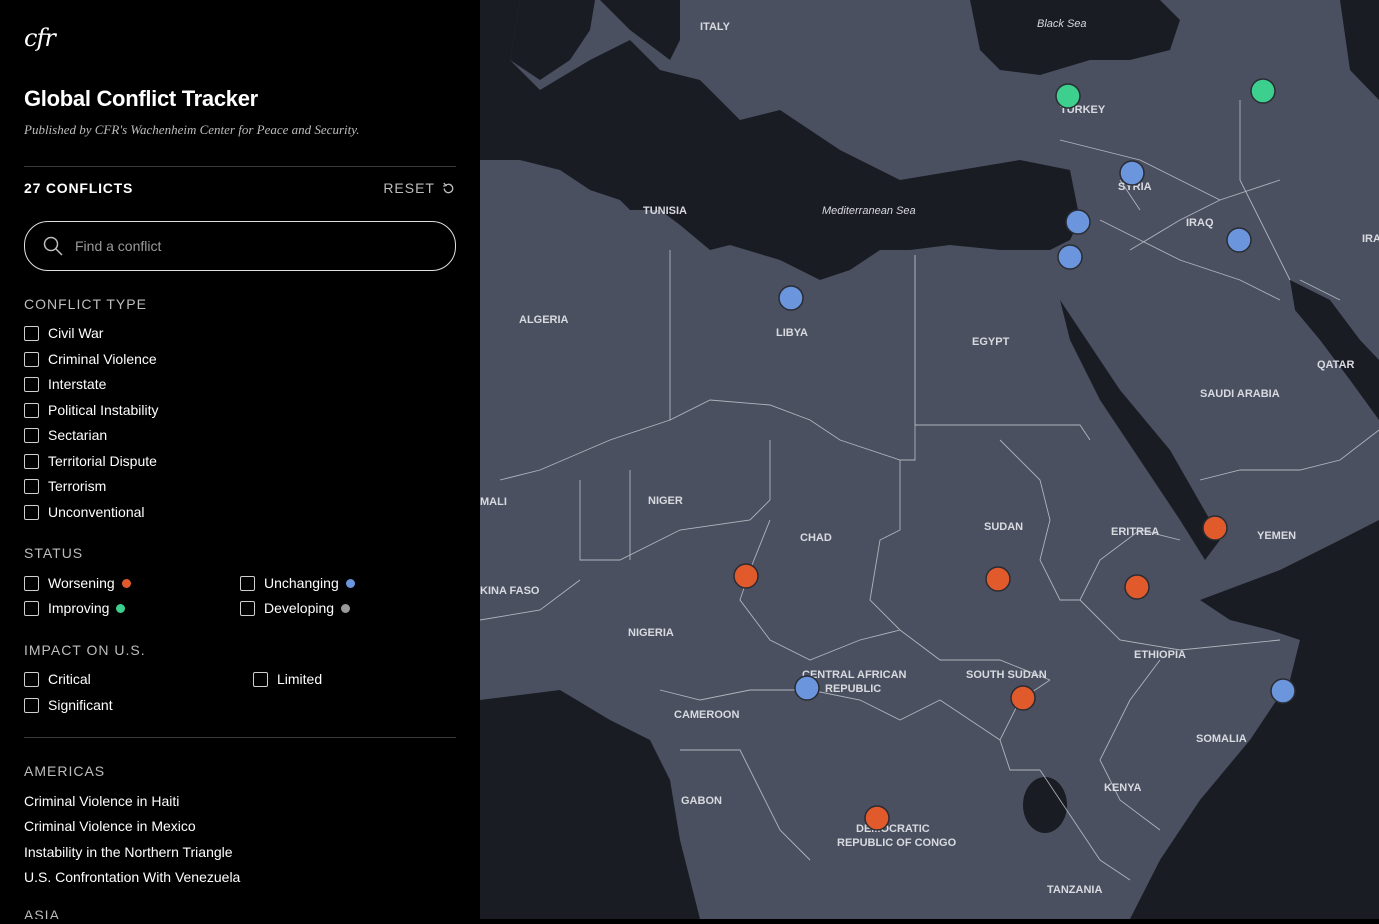 This screenshot has width=1379, height=924. Describe the element at coordinates (1068, 96) in the screenshot. I see `marker-turkey` at that location.